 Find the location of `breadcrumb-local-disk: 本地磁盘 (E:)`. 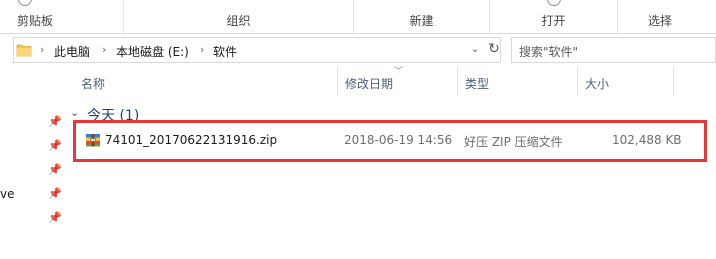

breadcrumb-local-disk: 本地磁盘 (E:) is located at coordinates (152, 51).